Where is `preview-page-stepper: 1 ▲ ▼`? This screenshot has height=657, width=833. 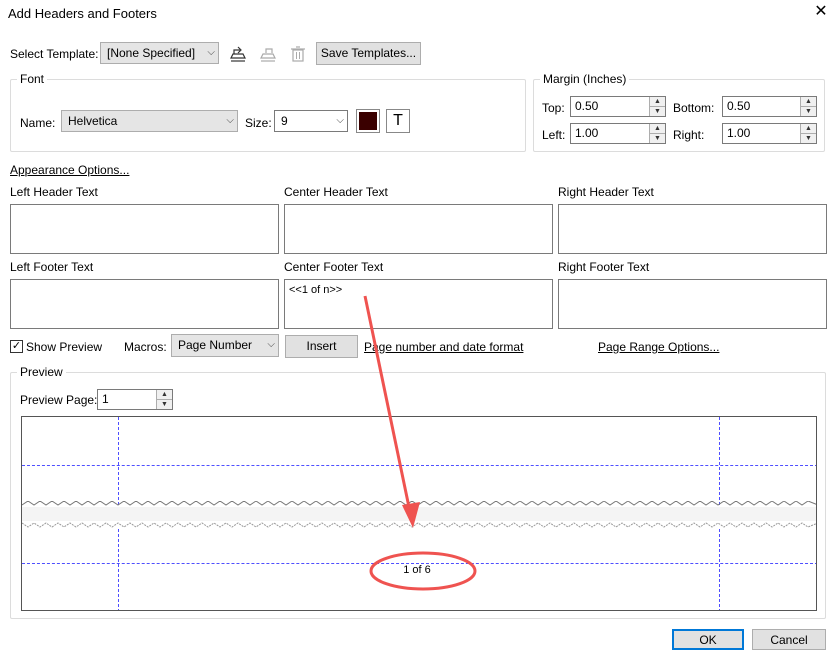 preview-page-stepper: 1 ▲ ▼ is located at coordinates (135, 399).